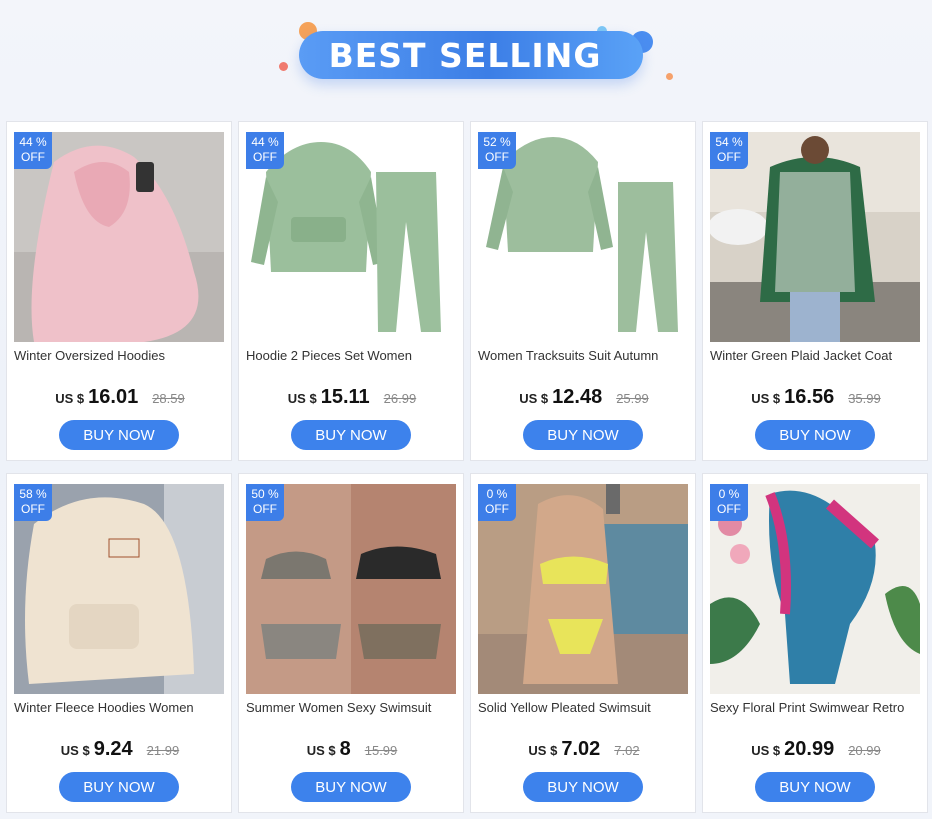  What do you see at coordinates (345, 749) in the screenshot?
I see `price: 8` at bounding box center [345, 749].